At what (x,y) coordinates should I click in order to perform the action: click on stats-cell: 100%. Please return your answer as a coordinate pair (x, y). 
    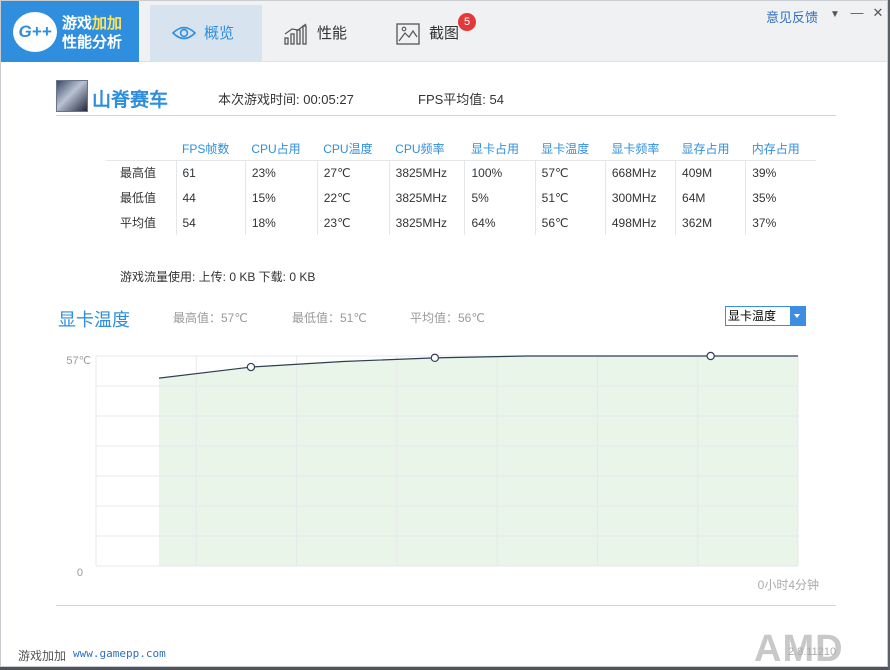
    Looking at the image, I should click on (500, 172).